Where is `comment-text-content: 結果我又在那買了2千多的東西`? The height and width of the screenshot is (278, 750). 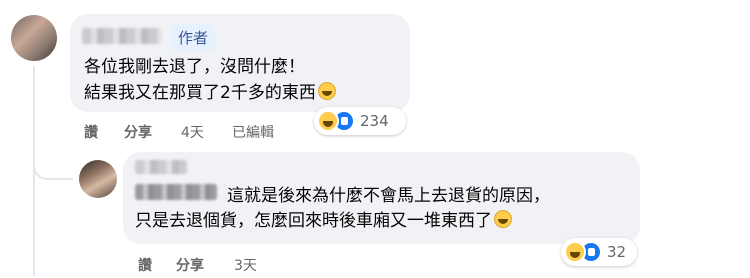 comment-text-content: 結果我又在那買了2千多的東西 is located at coordinates (200, 93).